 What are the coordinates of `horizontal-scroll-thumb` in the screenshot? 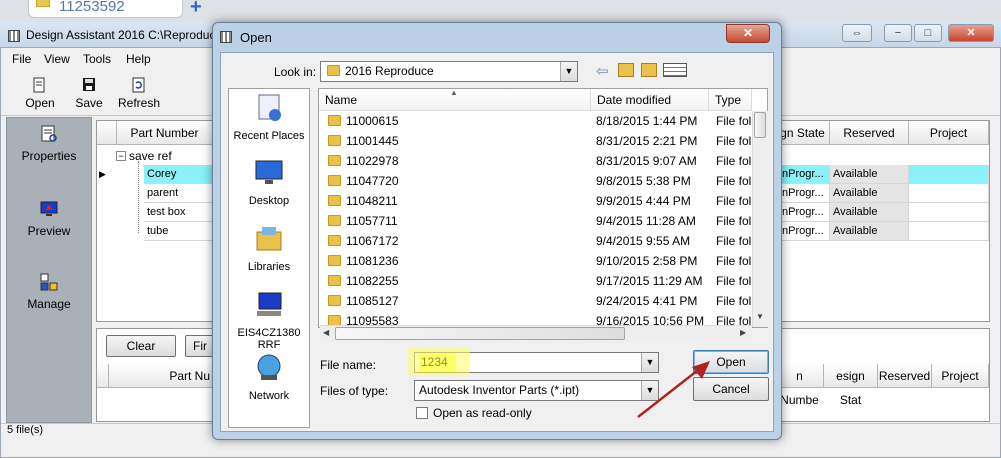 It's located at (480, 333).